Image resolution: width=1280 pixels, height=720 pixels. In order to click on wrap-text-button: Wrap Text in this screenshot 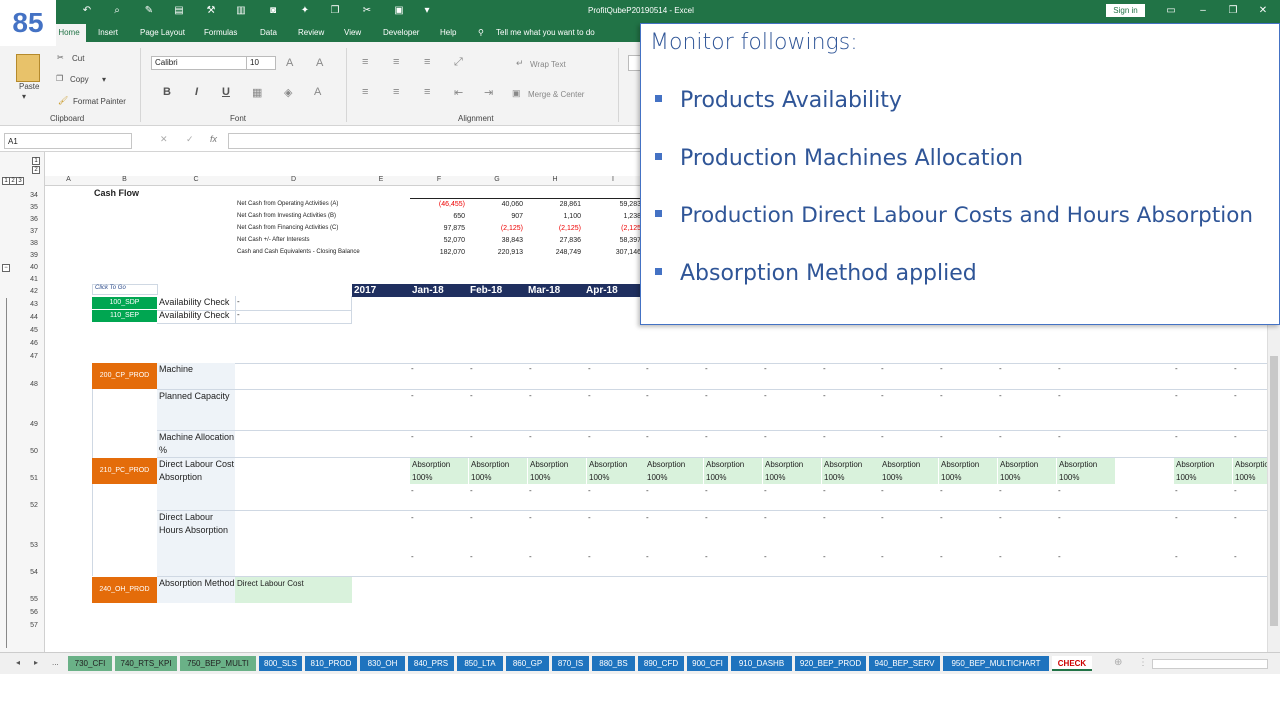, I will do `click(548, 64)`.